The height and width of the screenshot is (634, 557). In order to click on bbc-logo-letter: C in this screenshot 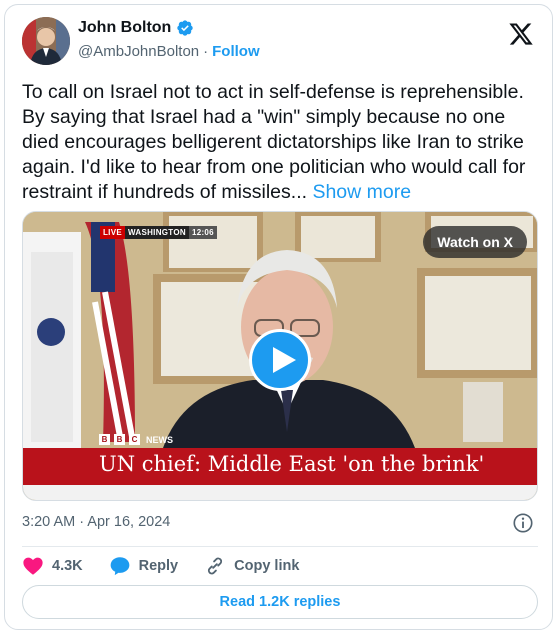, I will do `click(134, 439)`.